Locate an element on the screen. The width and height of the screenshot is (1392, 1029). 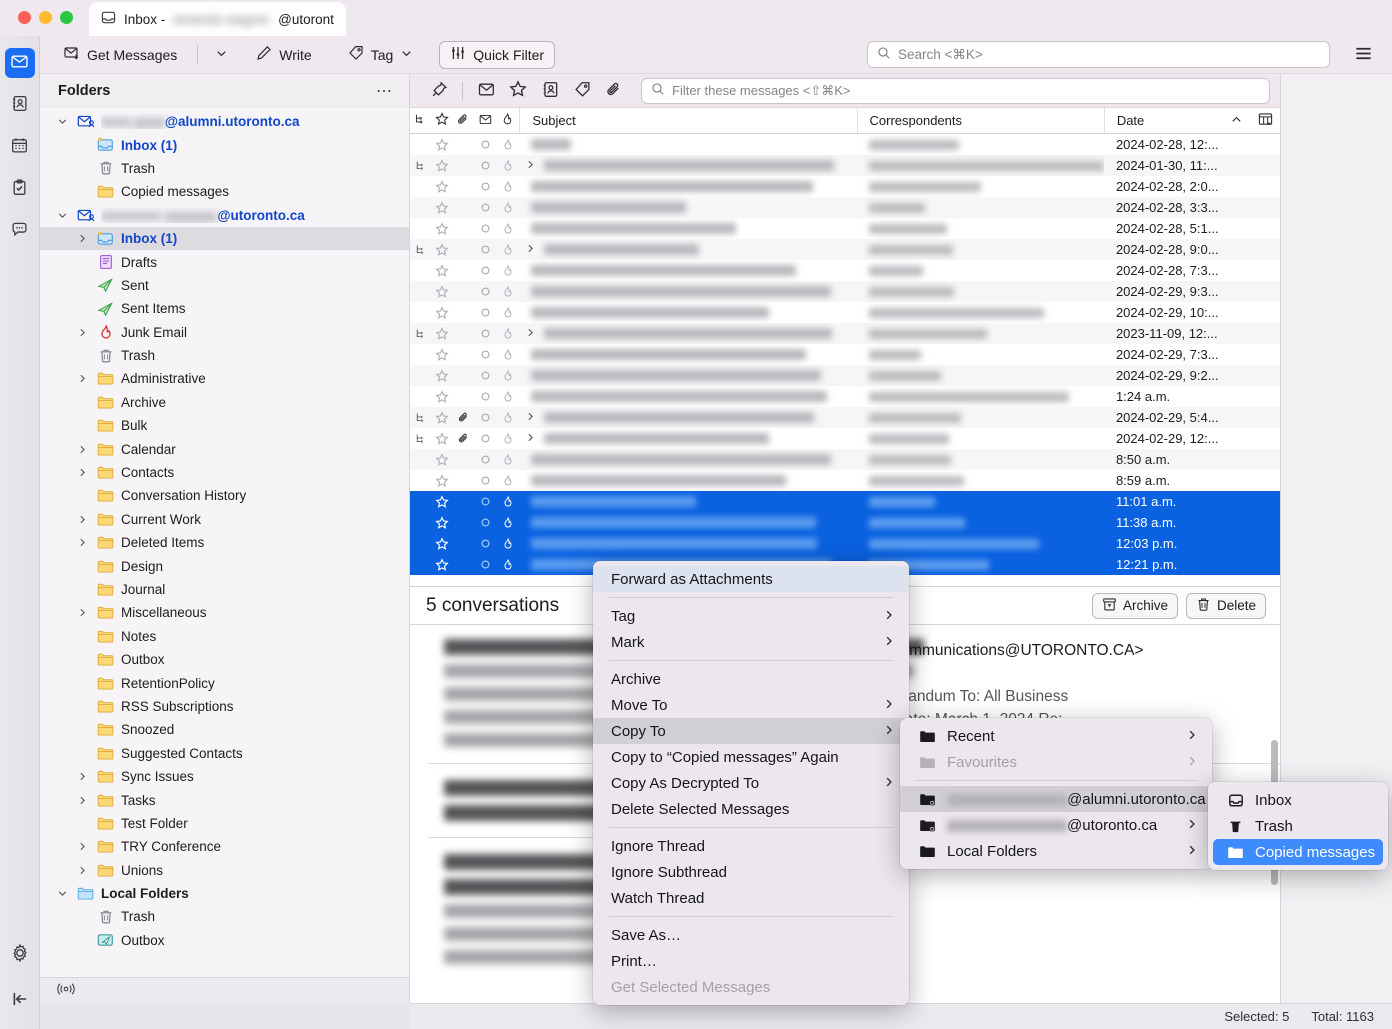
delete-button: Delete is located at coordinates (1225, 605).